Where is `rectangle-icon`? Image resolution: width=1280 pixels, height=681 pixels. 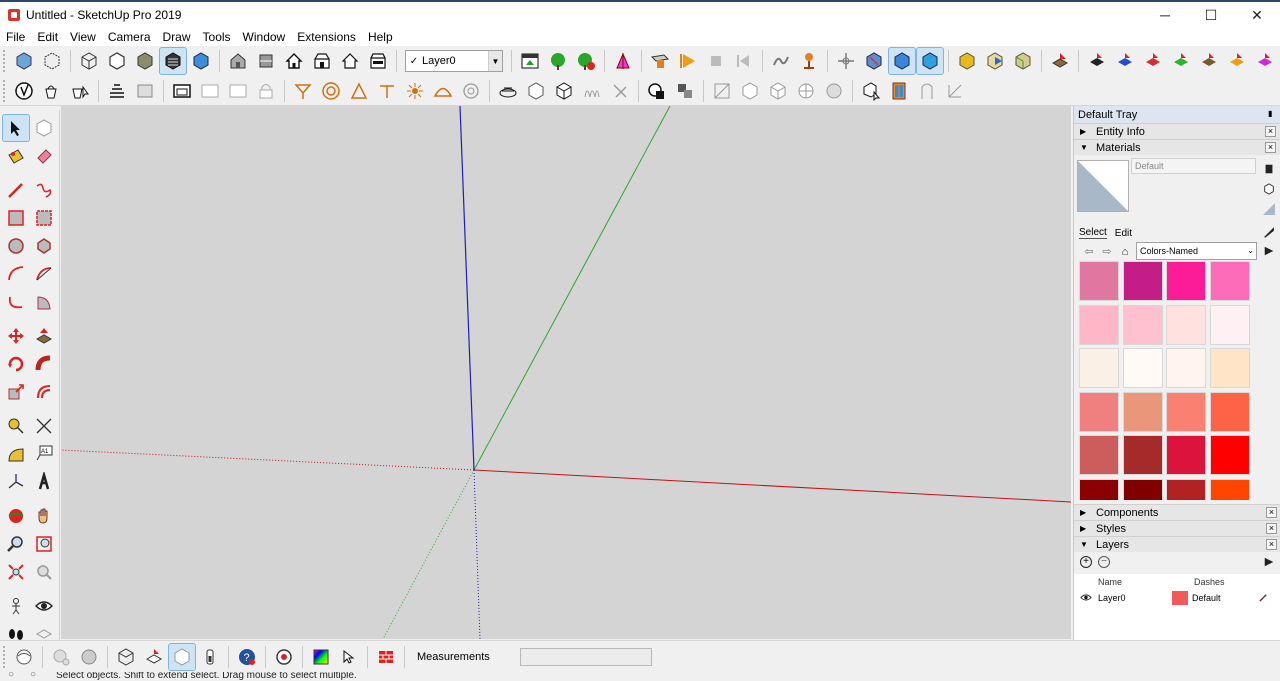 rectangle-icon is located at coordinates (16, 218).